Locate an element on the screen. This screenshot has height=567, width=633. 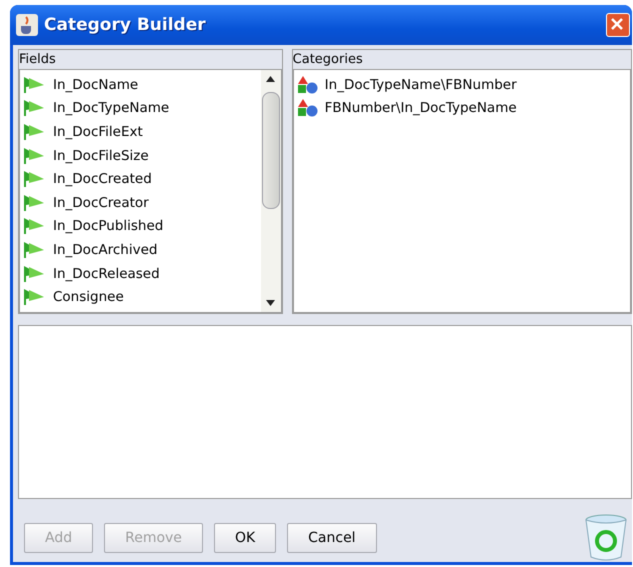
category-item: FBNumber\In_DocTypeName is located at coordinates (420, 108).